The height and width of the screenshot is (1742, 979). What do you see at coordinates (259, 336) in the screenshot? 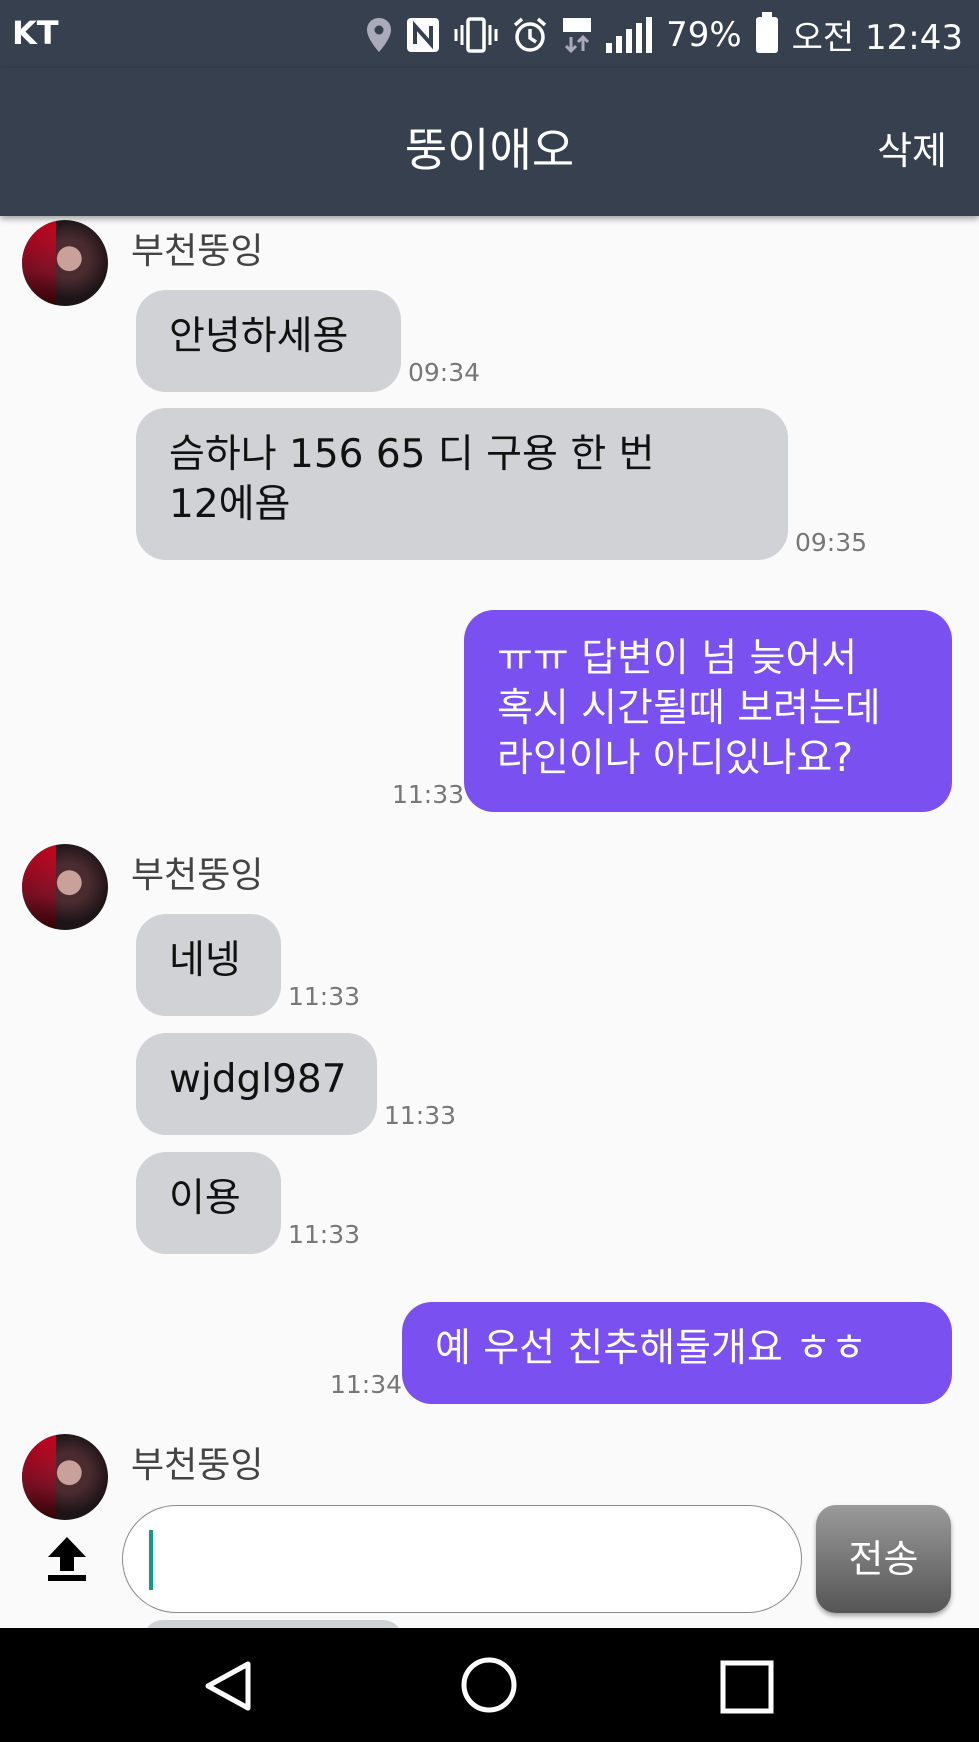
I see `message-text: 안녕하세용` at bounding box center [259, 336].